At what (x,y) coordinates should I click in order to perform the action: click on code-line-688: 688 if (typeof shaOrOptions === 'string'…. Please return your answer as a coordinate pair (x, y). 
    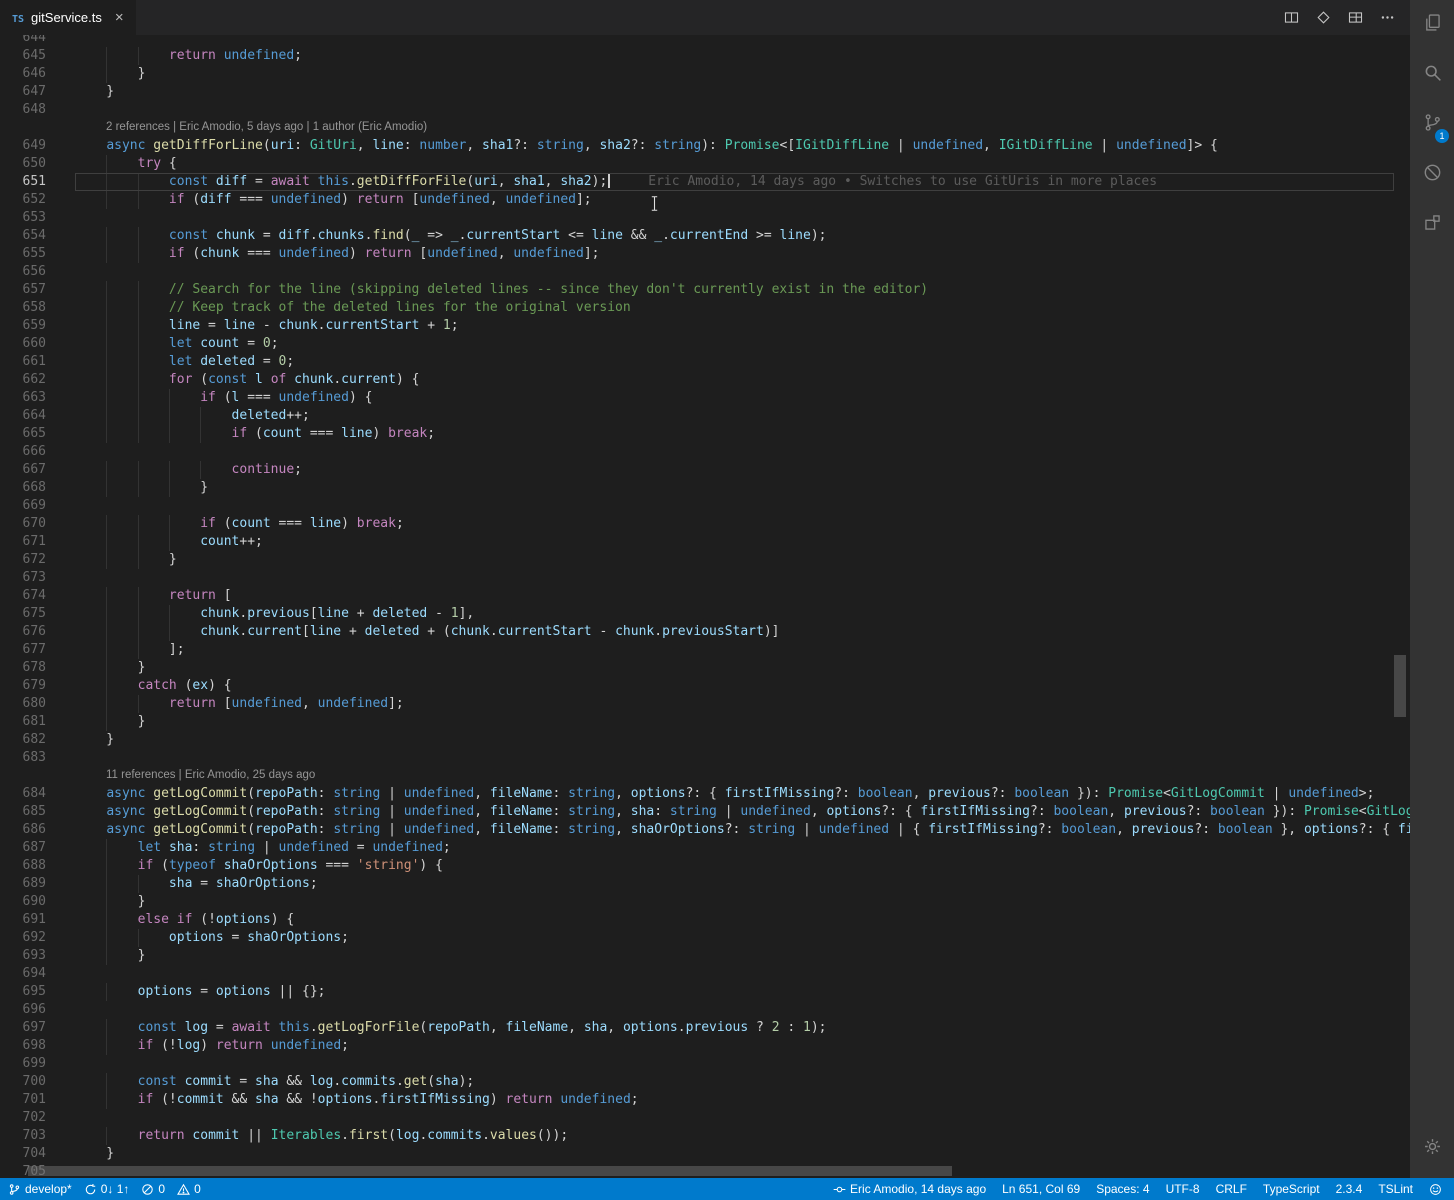
    Looking at the image, I should click on (705, 866).